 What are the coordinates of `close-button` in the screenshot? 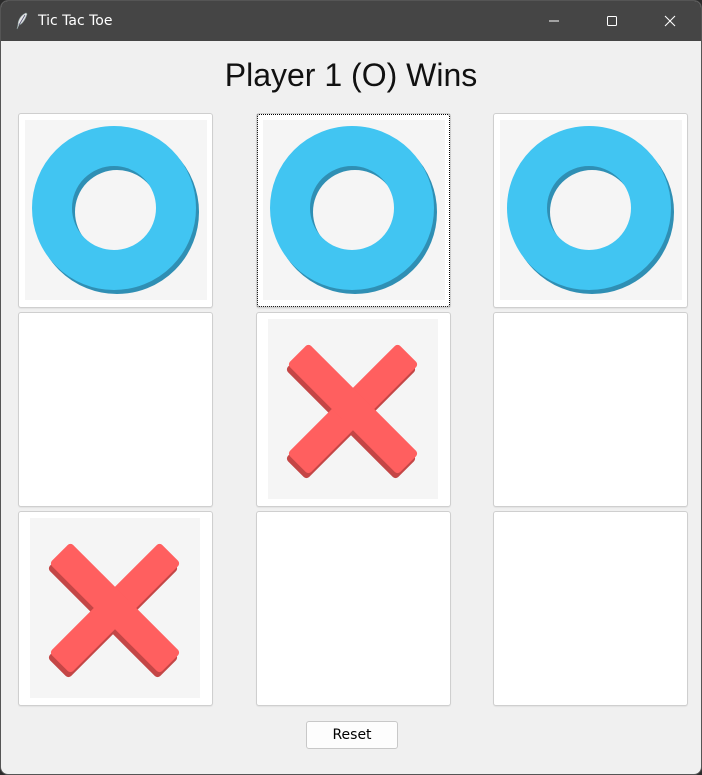 It's located at (670, 21).